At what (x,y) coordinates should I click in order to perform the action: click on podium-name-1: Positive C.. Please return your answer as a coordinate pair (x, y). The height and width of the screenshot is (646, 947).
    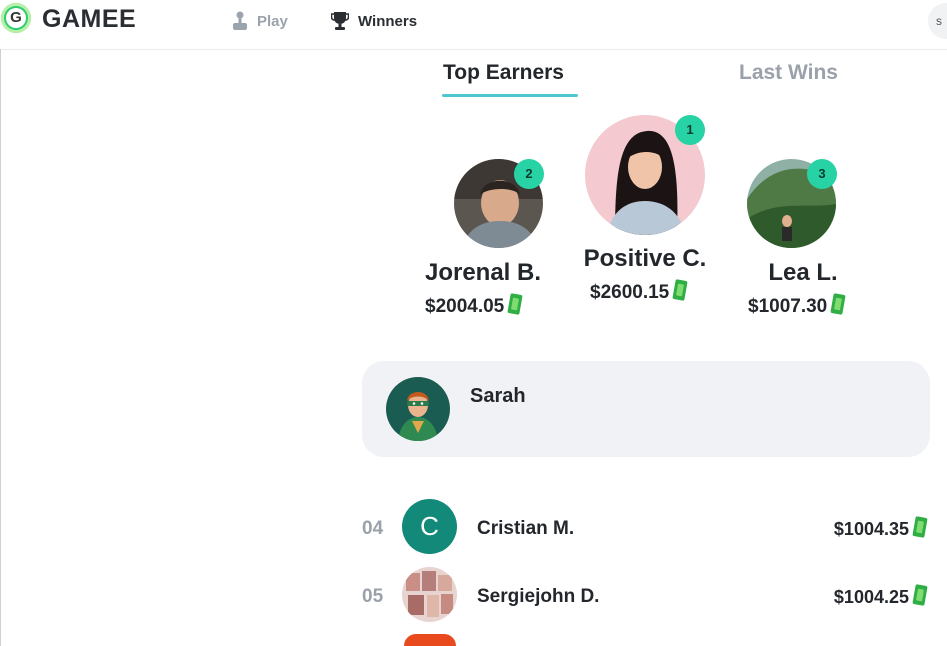
    Looking at the image, I should click on (645, 258).